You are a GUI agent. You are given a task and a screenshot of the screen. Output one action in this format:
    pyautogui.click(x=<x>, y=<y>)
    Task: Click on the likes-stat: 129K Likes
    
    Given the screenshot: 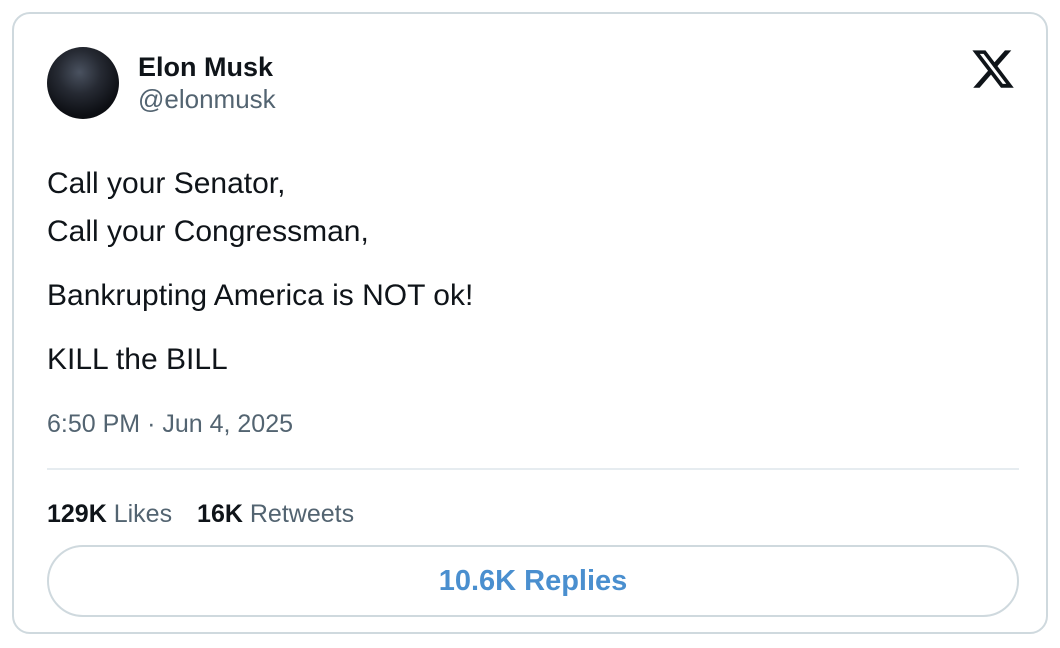 What is the action you would take?
    pyautogui.click(x=109, y=514)
    